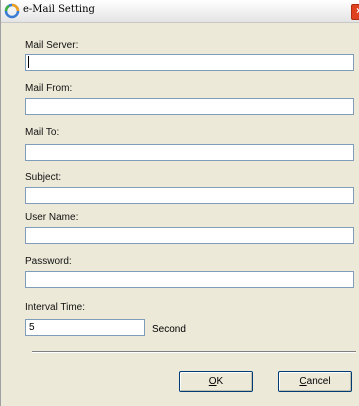  What do you see at coordinates (189, 195) in the screenshot?
I see `subject-field` at bounding box center [189, 195].